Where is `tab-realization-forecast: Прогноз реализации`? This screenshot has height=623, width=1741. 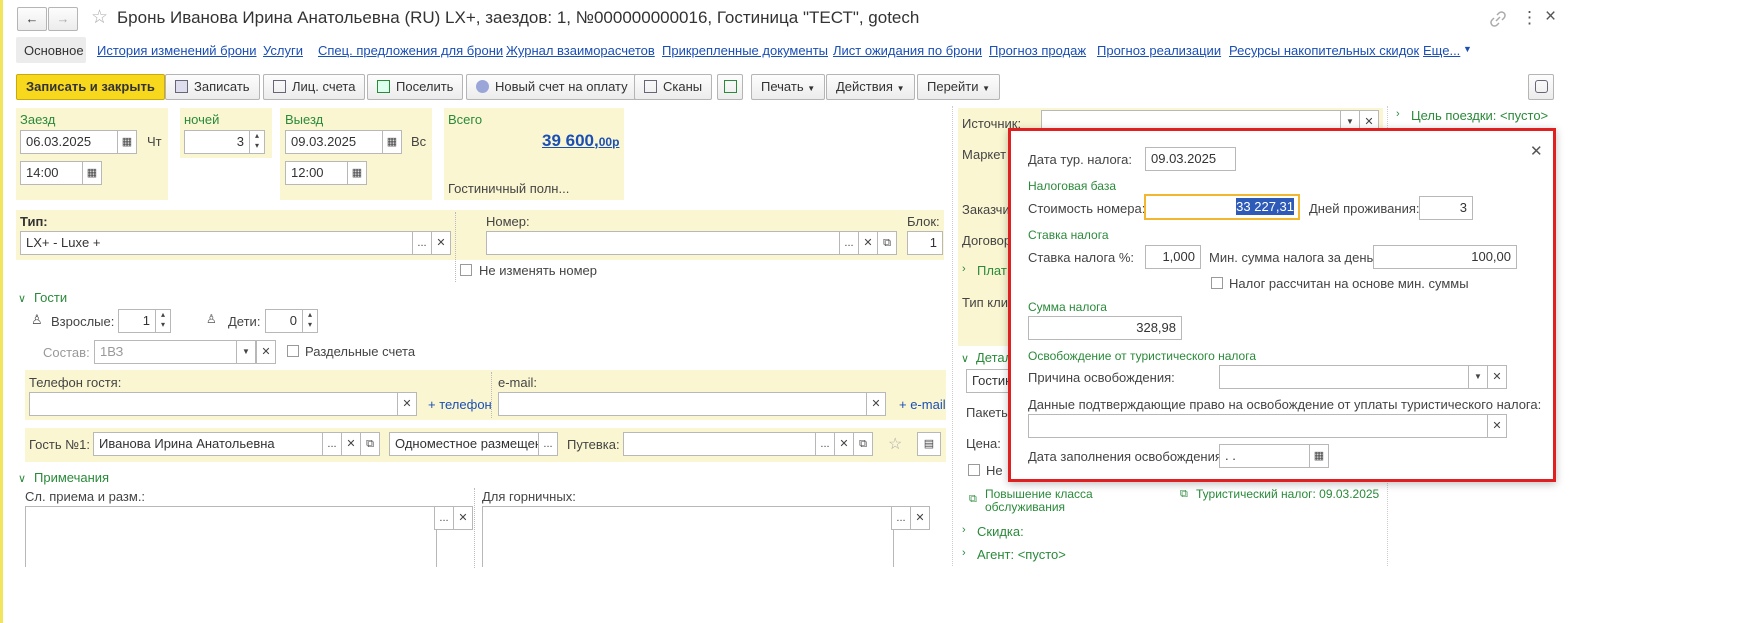
tab-realization-forecast: Прогноз реализации is located at coordinates (1159, 50).